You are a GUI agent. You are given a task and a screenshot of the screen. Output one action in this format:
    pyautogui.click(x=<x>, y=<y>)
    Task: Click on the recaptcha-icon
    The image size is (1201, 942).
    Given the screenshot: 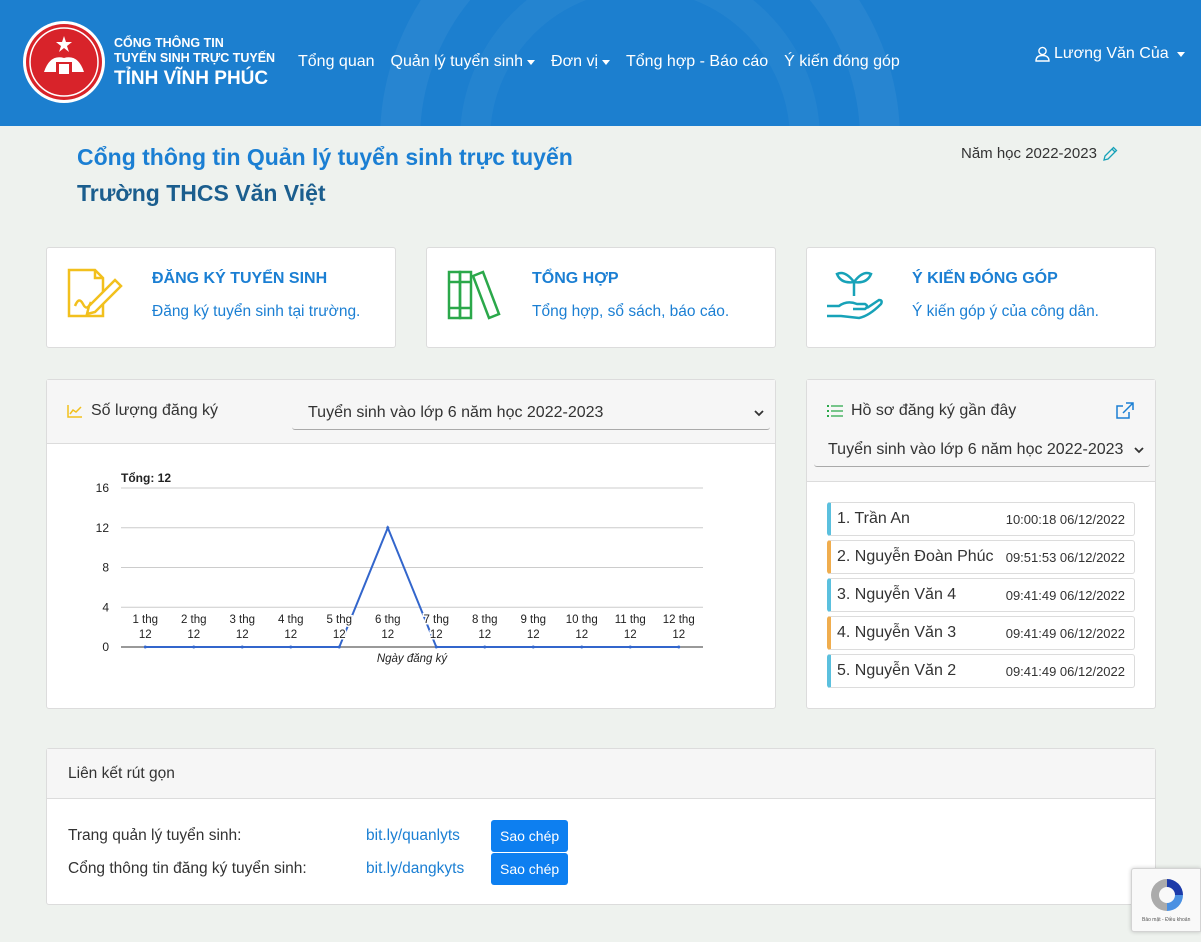 What is the action you would take?
    pyautogui.click(x=1167, y=895)
    